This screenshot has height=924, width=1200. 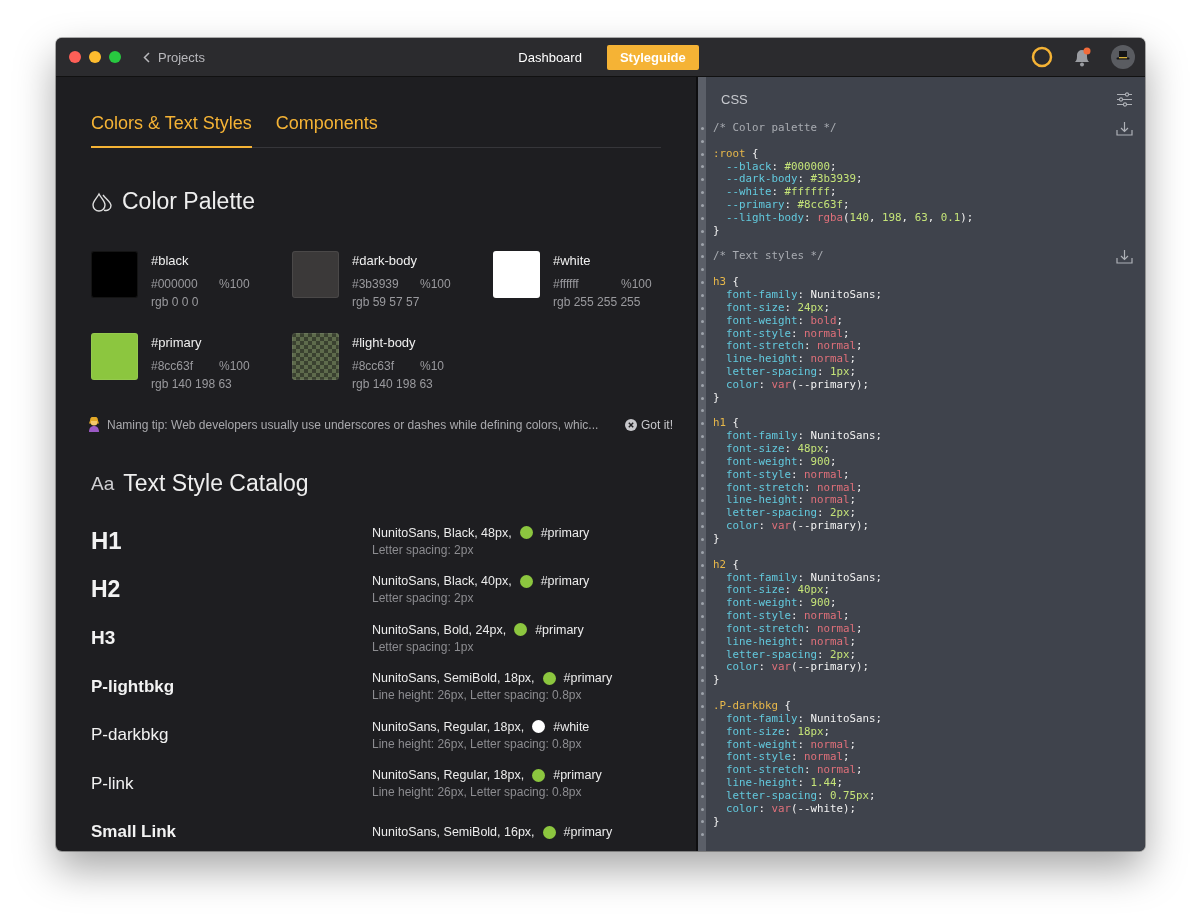 What do you see at coordinates (550, 57) in the screenshot?
I see `nav-tab: Dashboard` at bounding box center [550, 57].